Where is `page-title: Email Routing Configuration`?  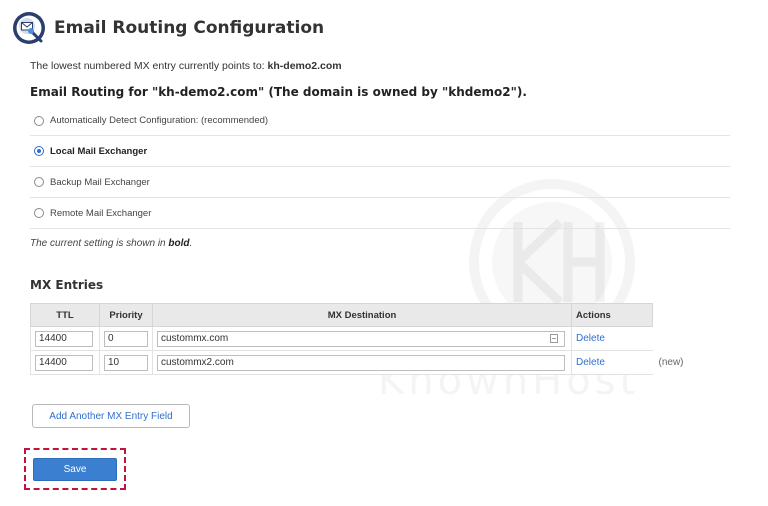 page-title: Email Routing Configuration is located at coordinates (189, 28).